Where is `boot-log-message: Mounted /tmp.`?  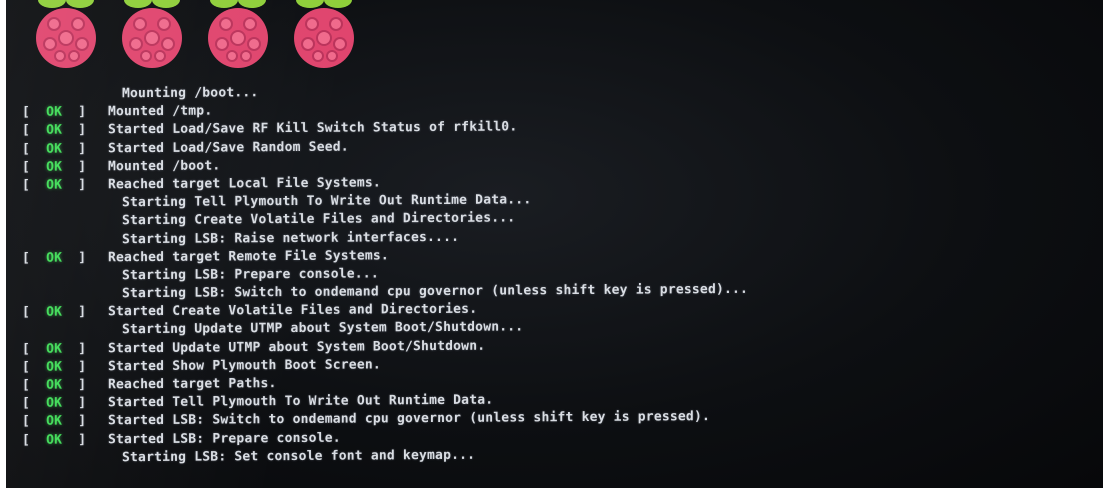 boot-log-message: Mounted /tmp. is located at coordinates (160, 111).